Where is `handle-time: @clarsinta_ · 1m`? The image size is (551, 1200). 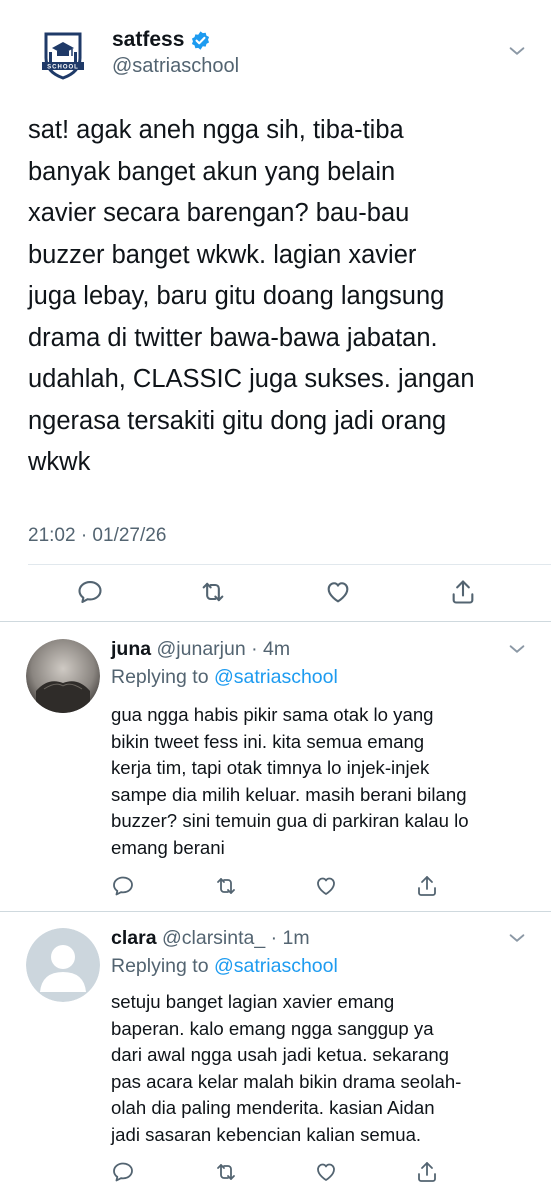 handle-time: @clarsinta_ · 1m is located at coordinates (236, 938).